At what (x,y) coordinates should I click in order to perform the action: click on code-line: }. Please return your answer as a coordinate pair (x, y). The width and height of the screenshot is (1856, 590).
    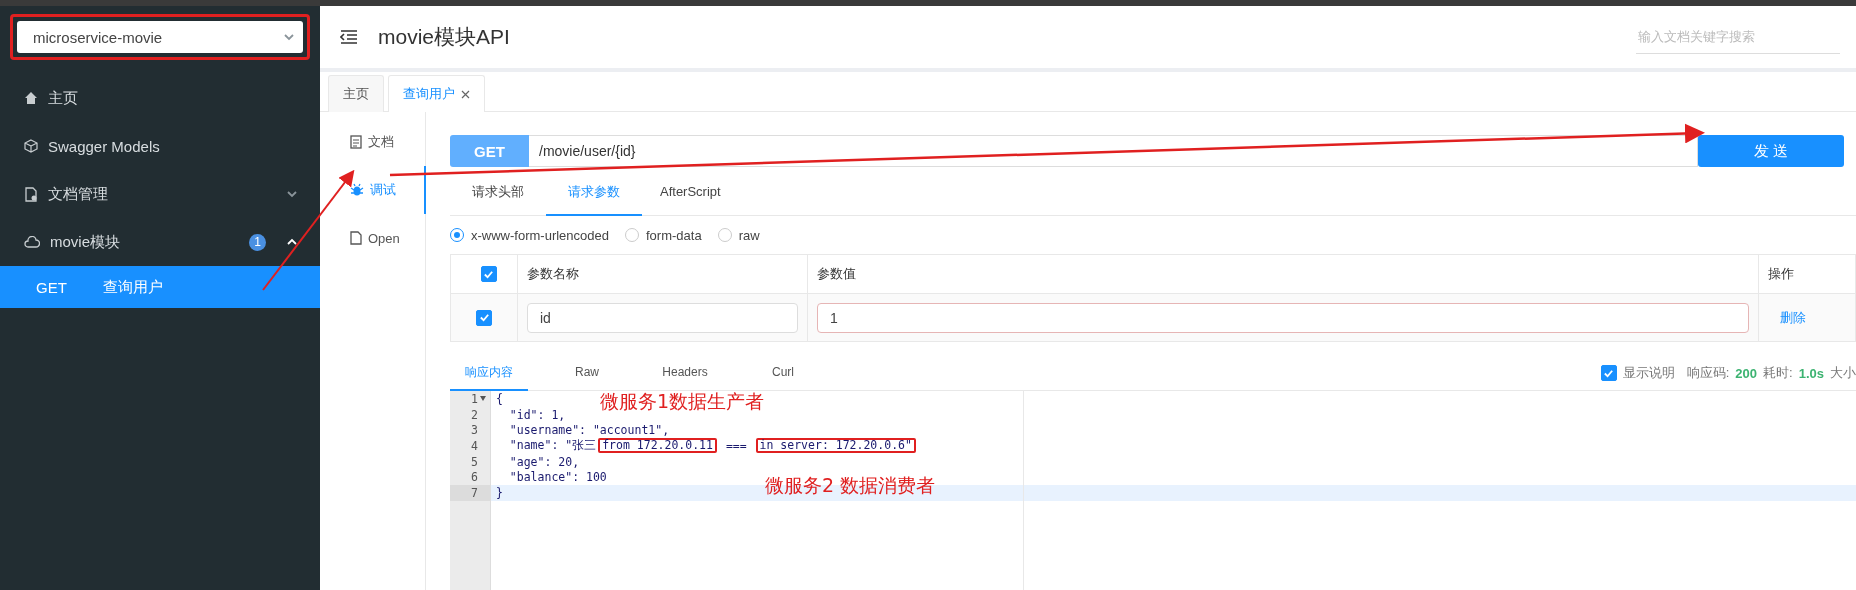
    Looking at the image, I should click on (499, 493).